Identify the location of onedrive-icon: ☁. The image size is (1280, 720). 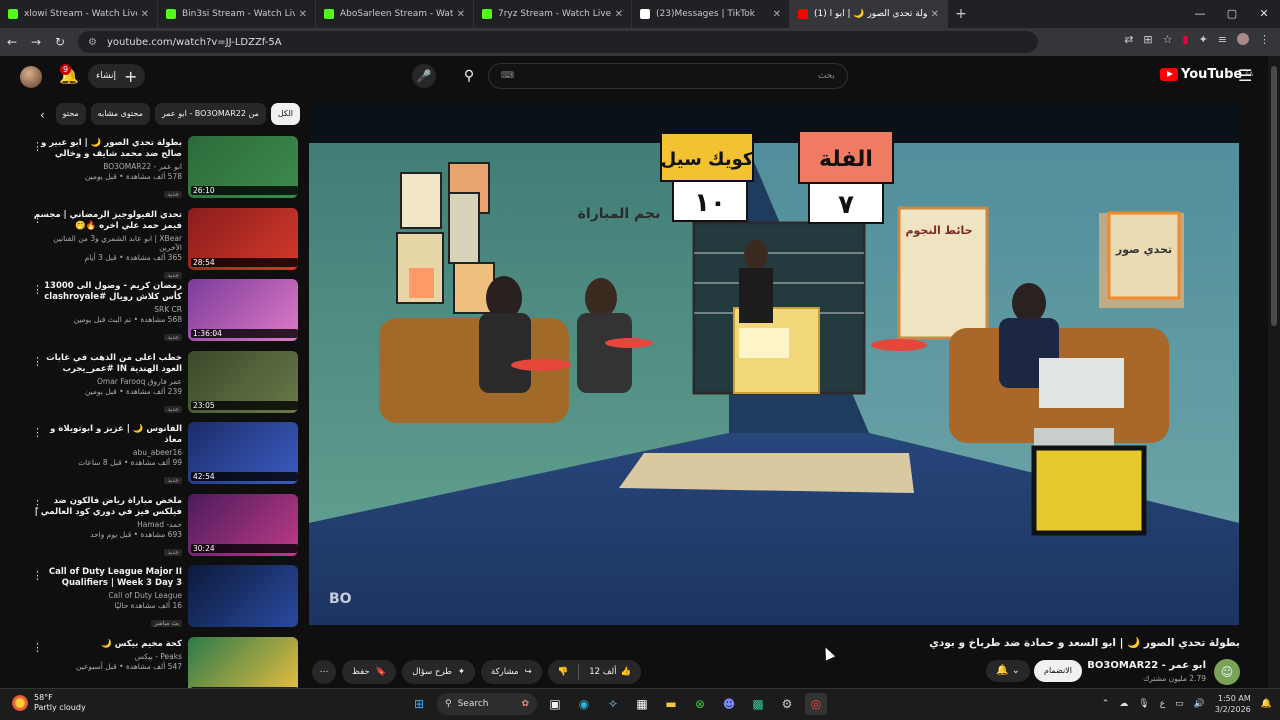
(1123, 704).